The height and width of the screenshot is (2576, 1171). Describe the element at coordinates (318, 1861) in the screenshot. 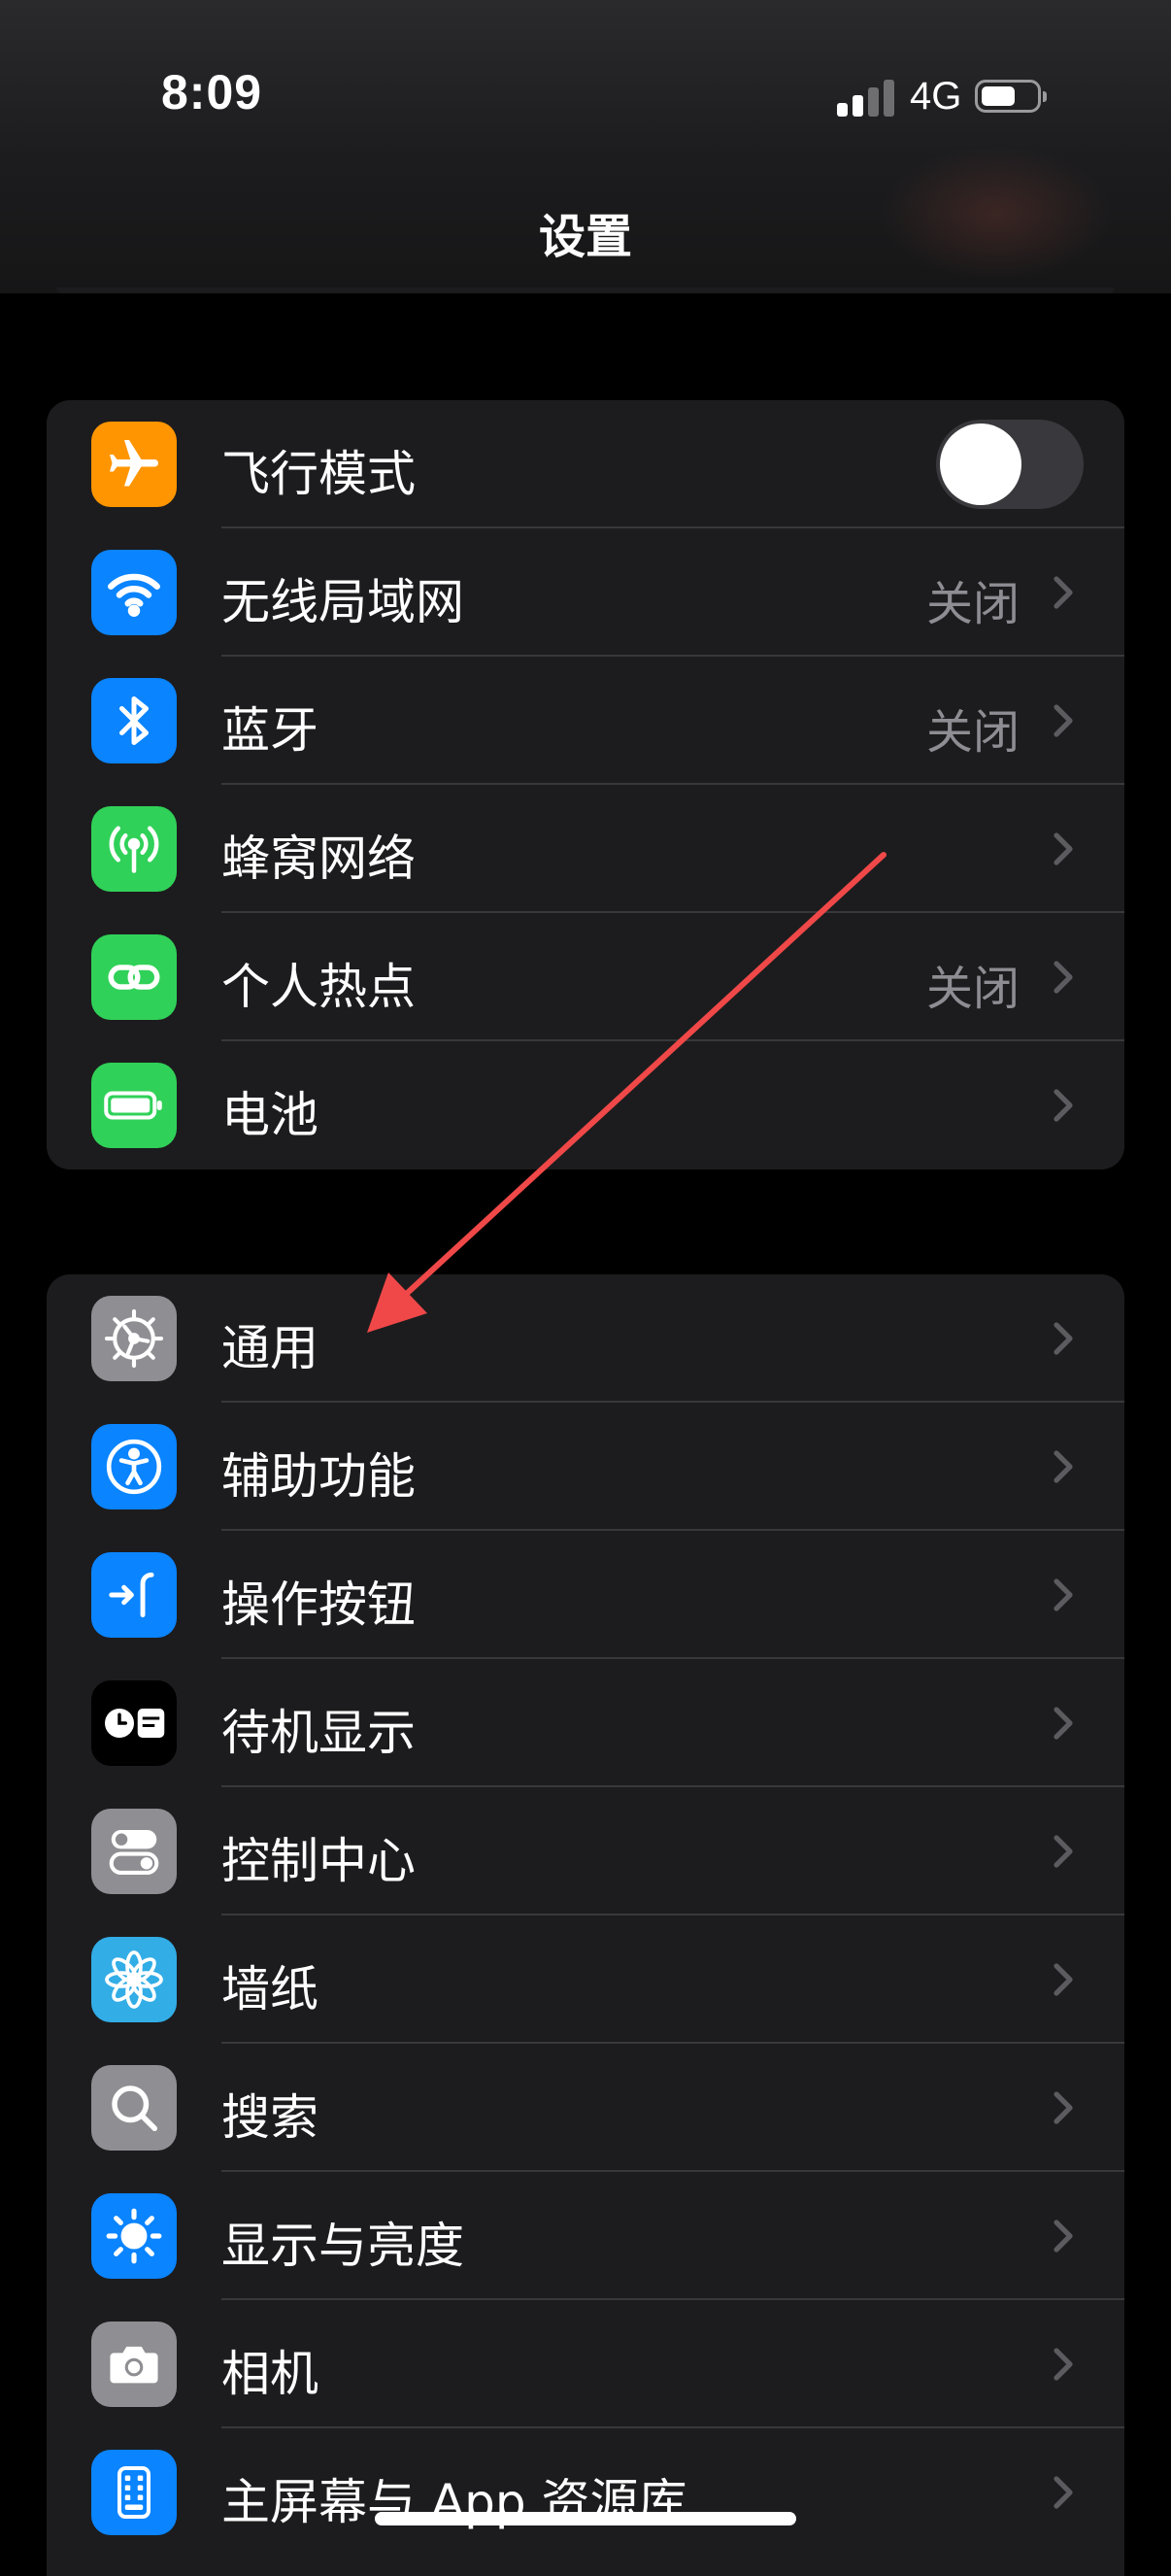

I see `row-label: 控制中心` at that location.